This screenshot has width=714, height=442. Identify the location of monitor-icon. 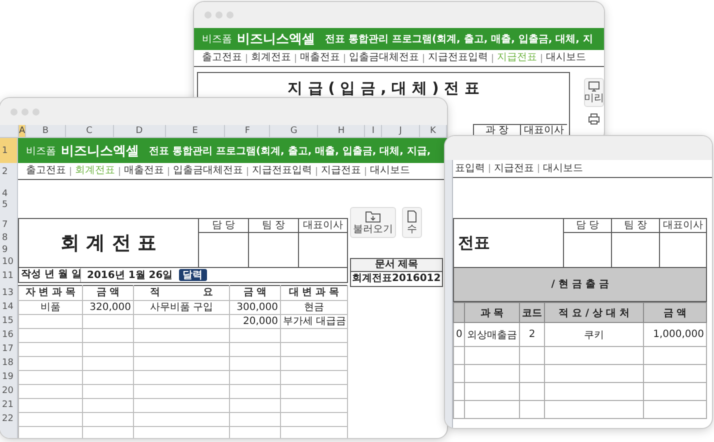
(594, 86).